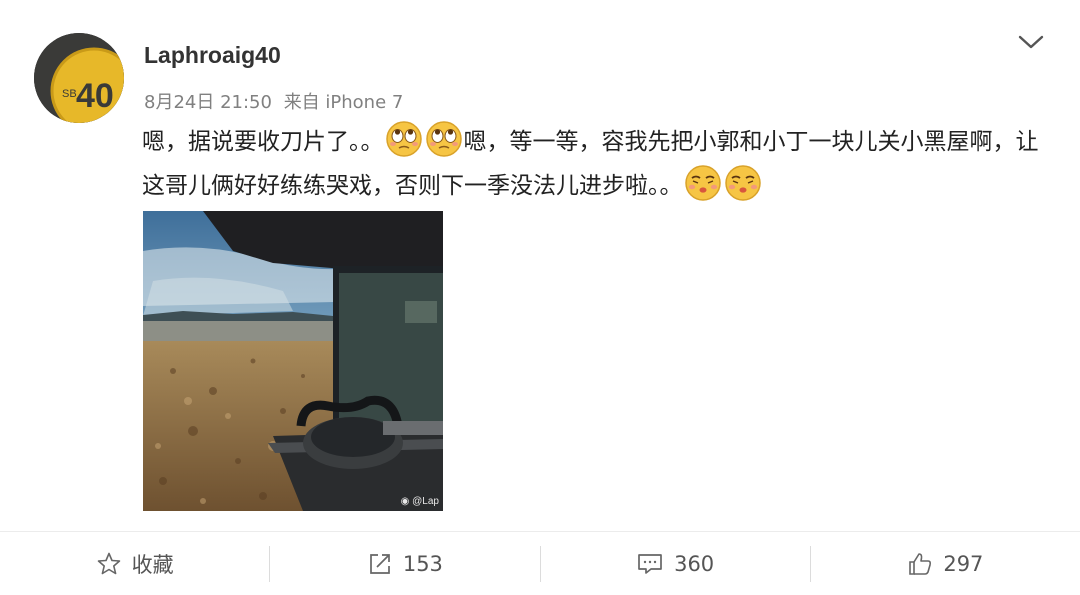 This screenshot has height=595, width=1080. What do you see at coordinates (379, 563) in the screenshot?
I see `repost-icon` at bounding box center [379, 563].